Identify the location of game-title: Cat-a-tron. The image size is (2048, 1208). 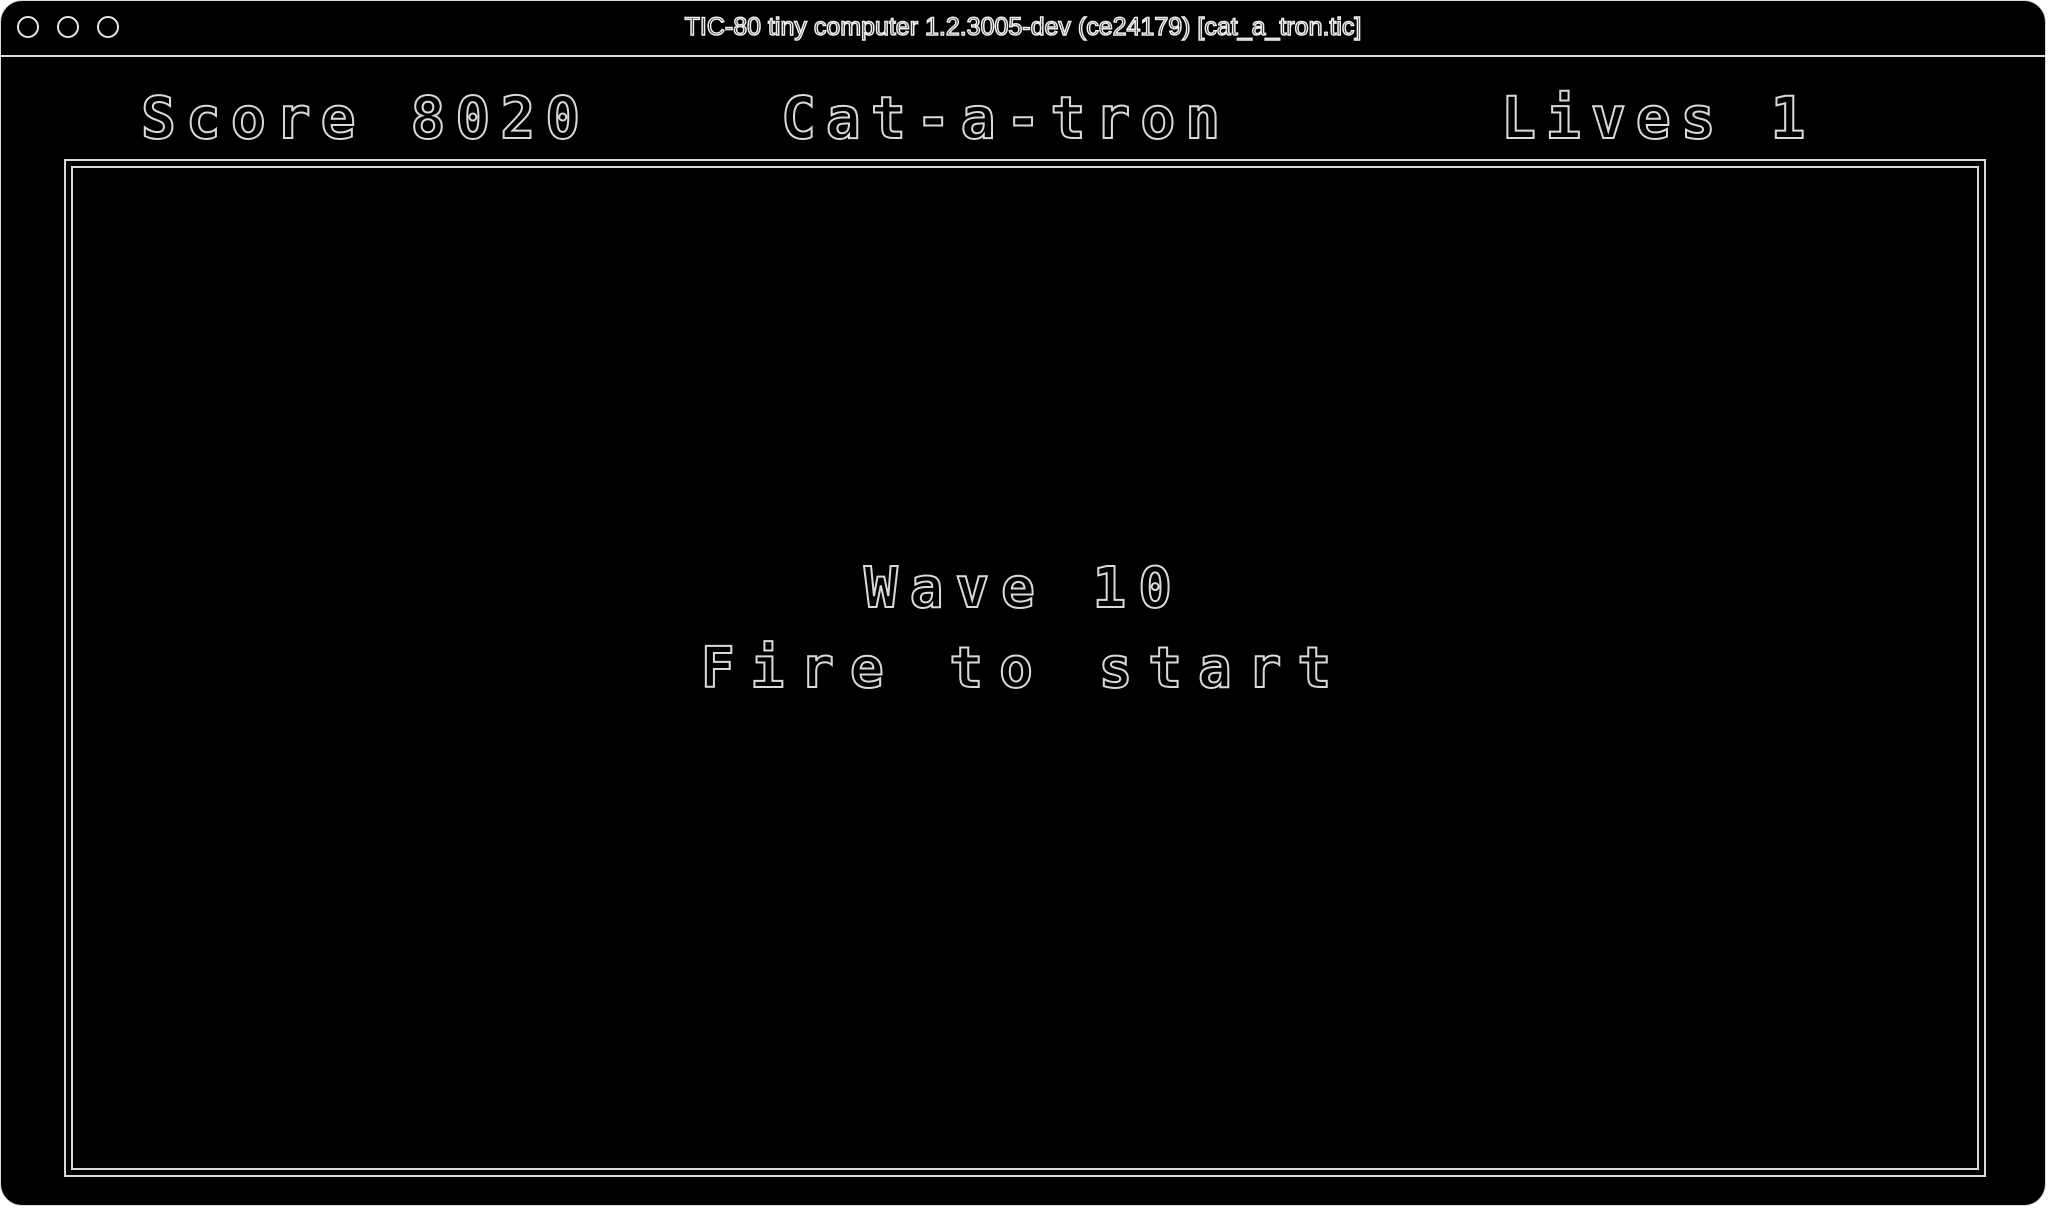
(1005, 118).